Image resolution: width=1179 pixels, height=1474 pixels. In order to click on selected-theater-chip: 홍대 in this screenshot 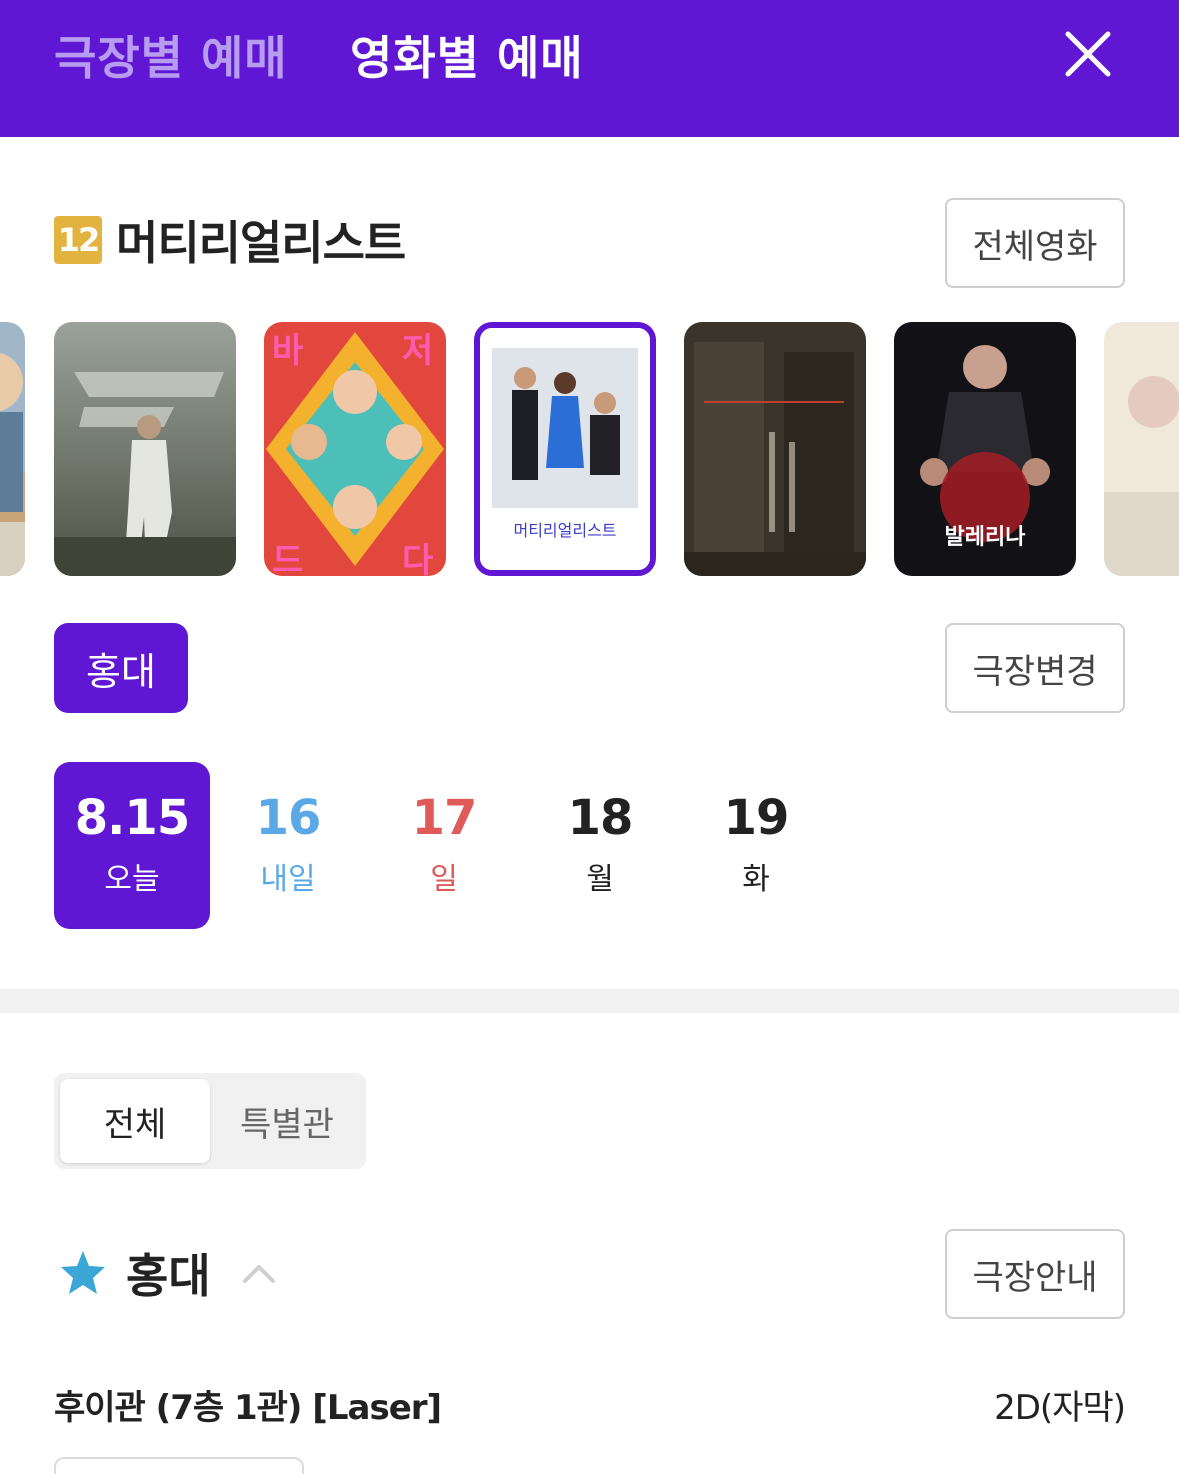, I will do `click(121, 668)`.